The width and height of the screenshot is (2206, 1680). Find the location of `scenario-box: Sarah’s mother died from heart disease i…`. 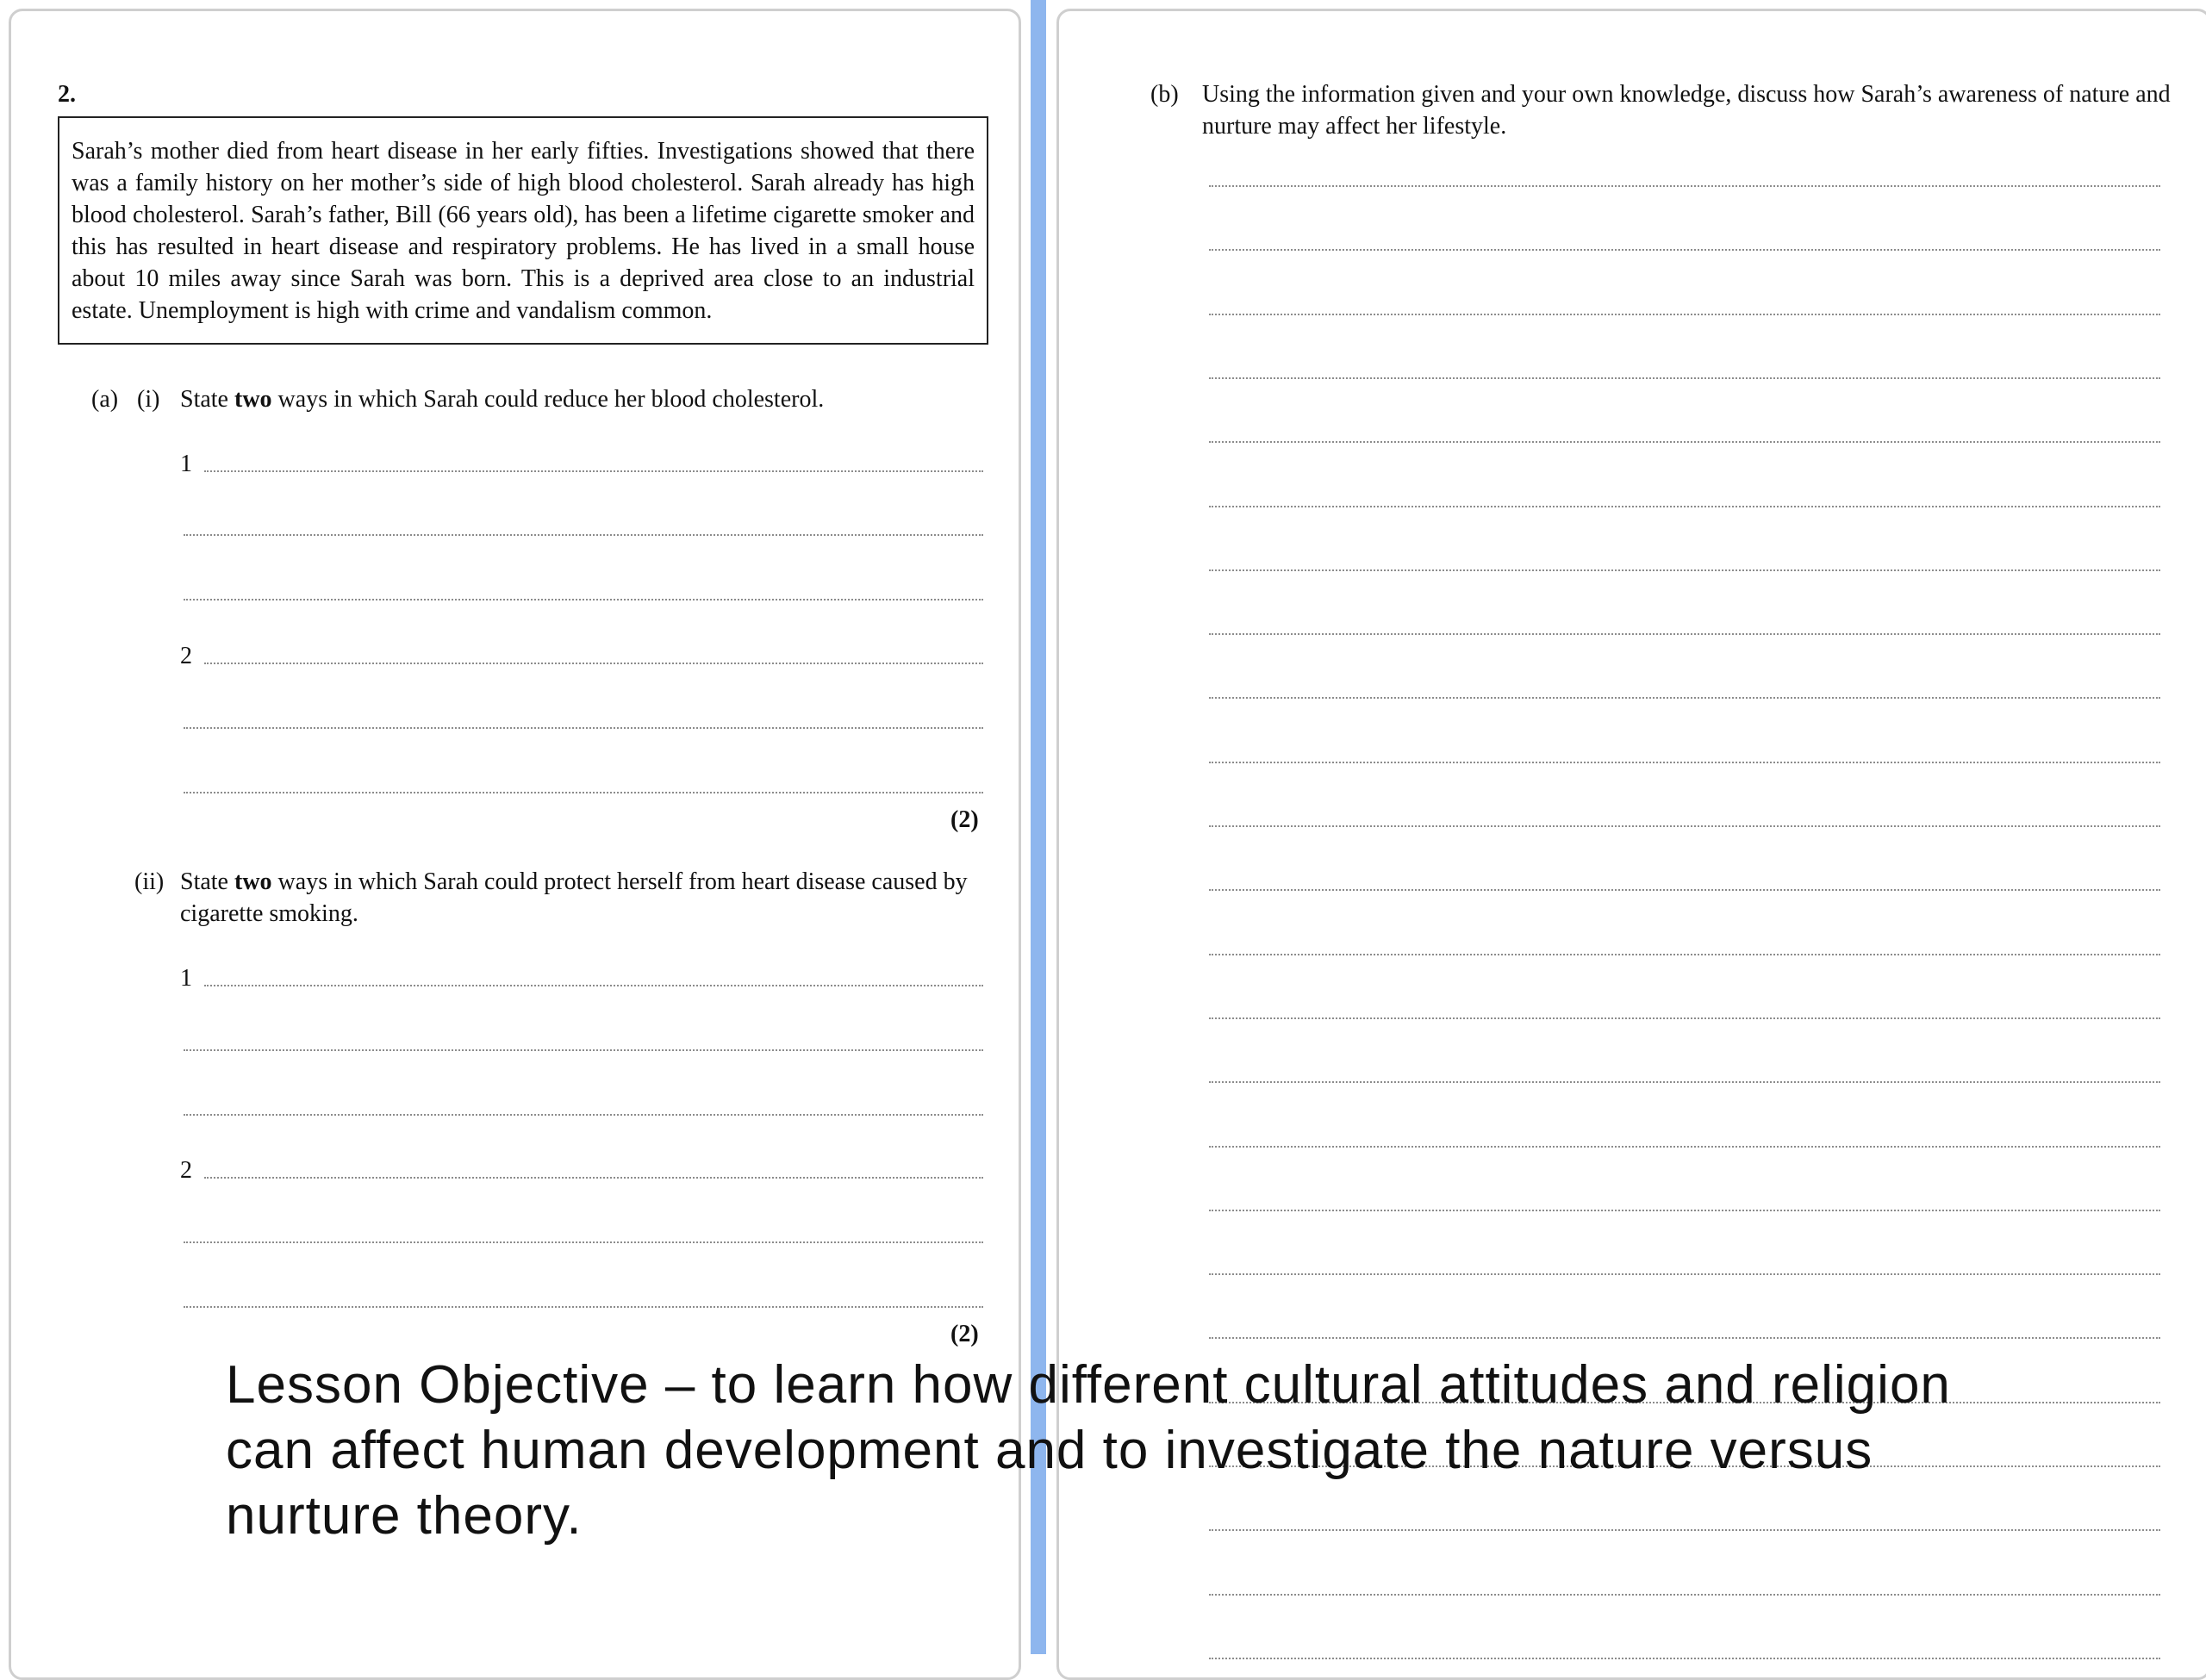

scenario-box: Sarah’s mother died from heart disease i… is located at coordinates (523, 231).